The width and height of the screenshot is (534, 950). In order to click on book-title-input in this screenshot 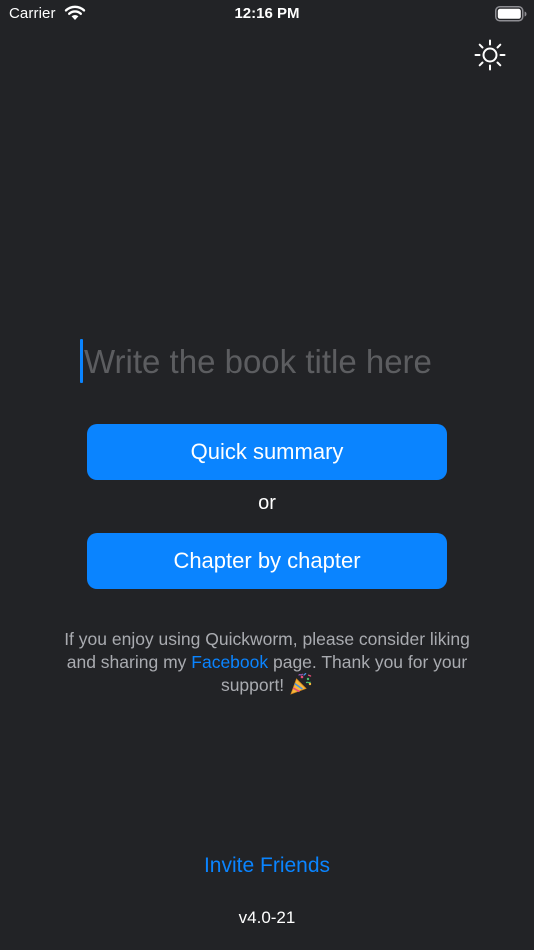, I will do `click(279, 362)`.